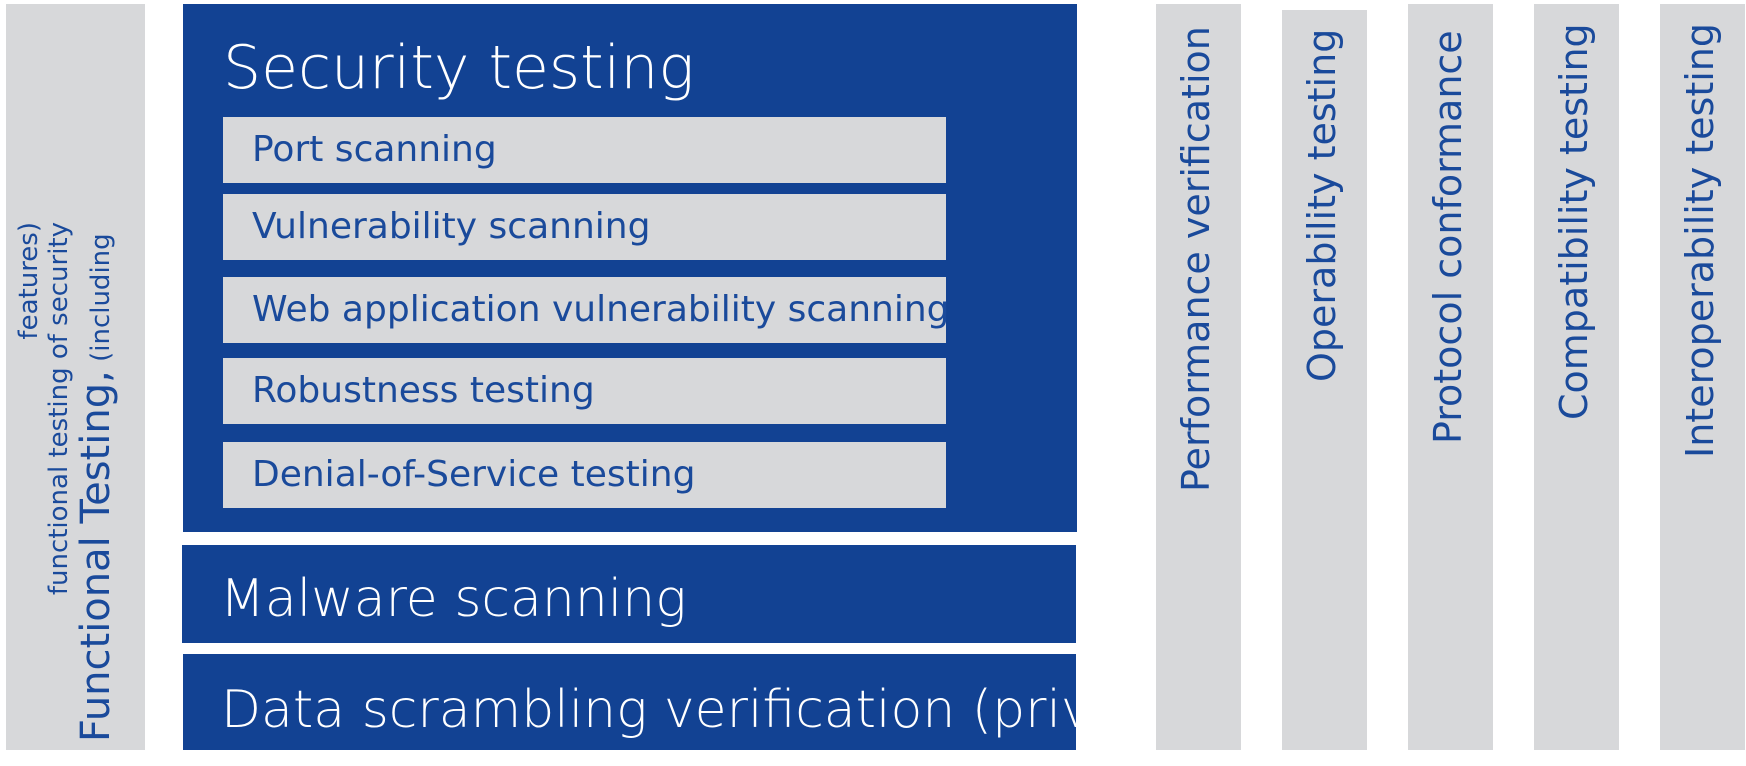  Describe the element at coordinates (584, 150) in the screenshot. I see `security-item-port-scanning: Port scanning` at that location.